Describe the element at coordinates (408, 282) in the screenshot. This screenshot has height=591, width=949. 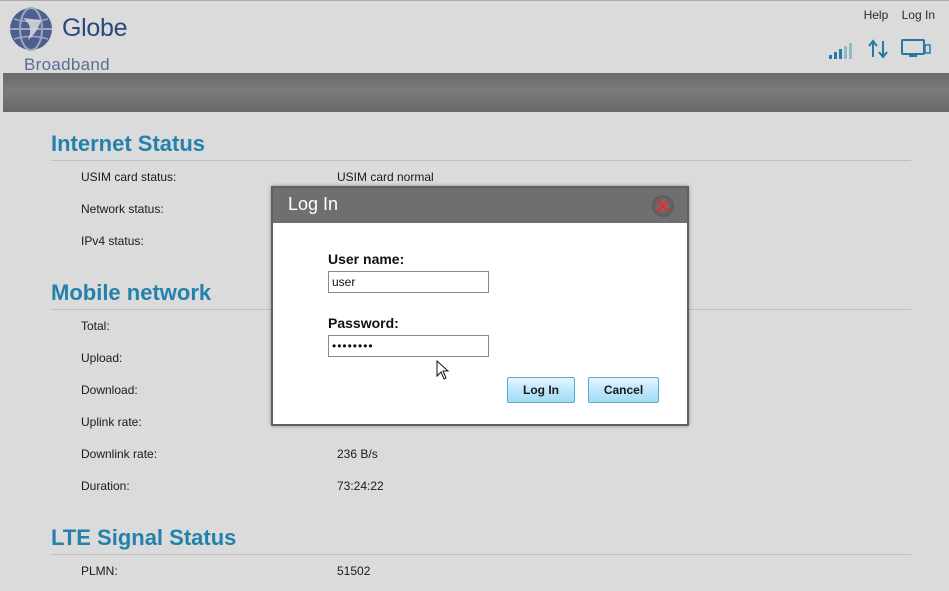
I see `username-field` at that location.